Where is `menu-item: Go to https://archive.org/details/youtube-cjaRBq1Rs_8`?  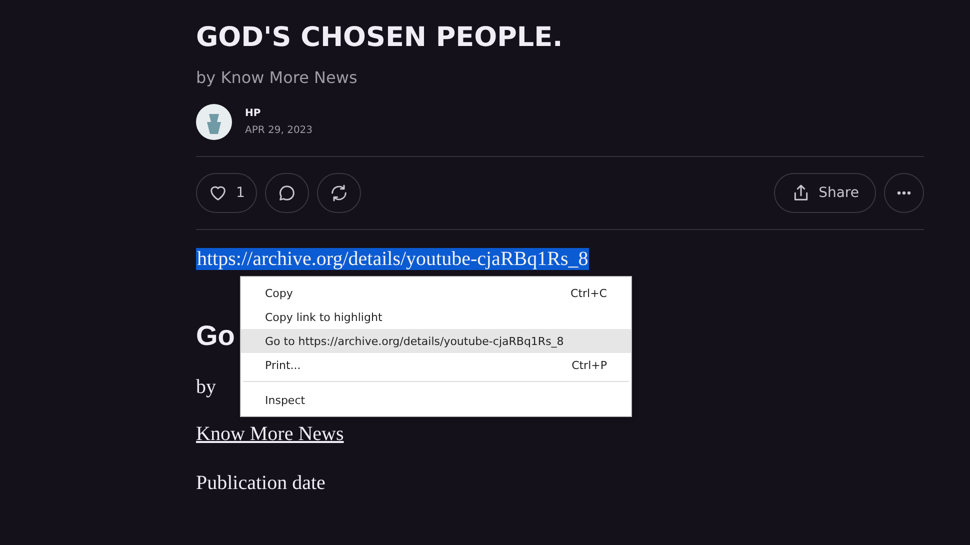
menu-item: Go to https://archive.org/details/youtube-cjaRBq1Rs_8 is located at coordinates (436, 341).